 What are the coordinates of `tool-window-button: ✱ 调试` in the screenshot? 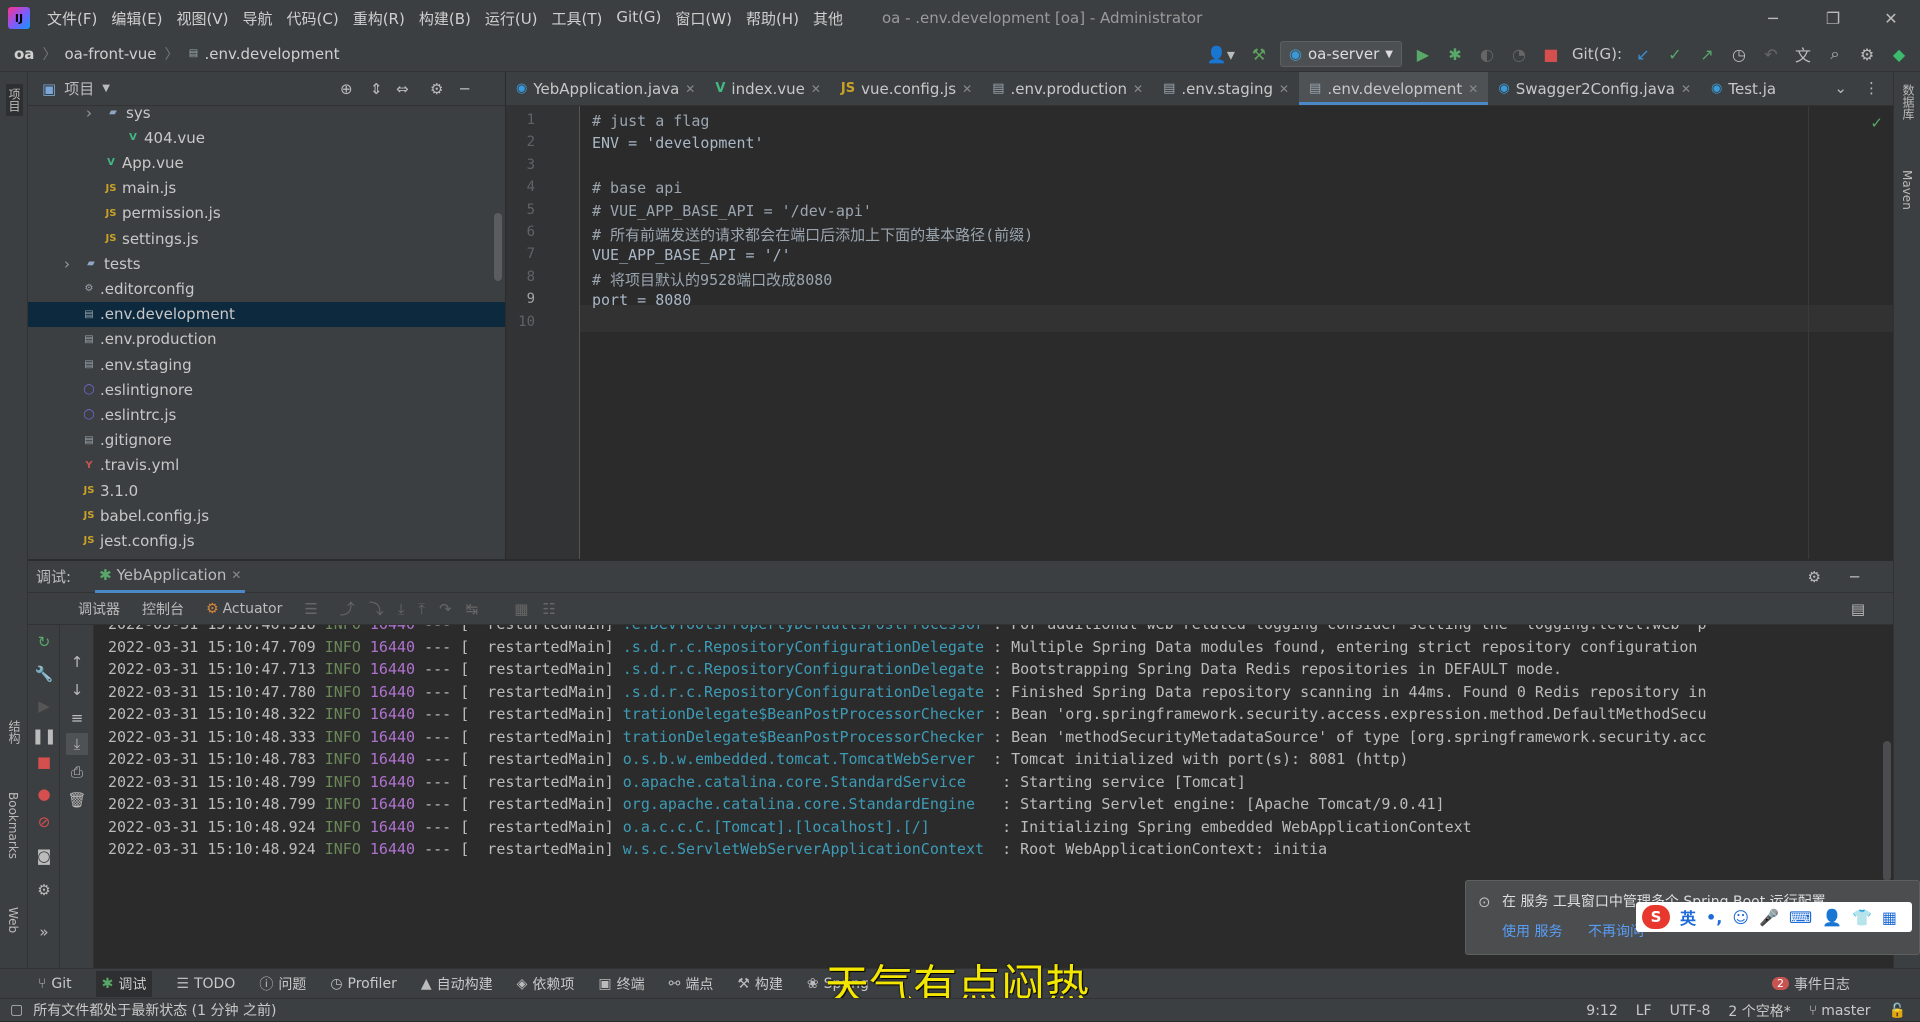 It's located at (124, 983).